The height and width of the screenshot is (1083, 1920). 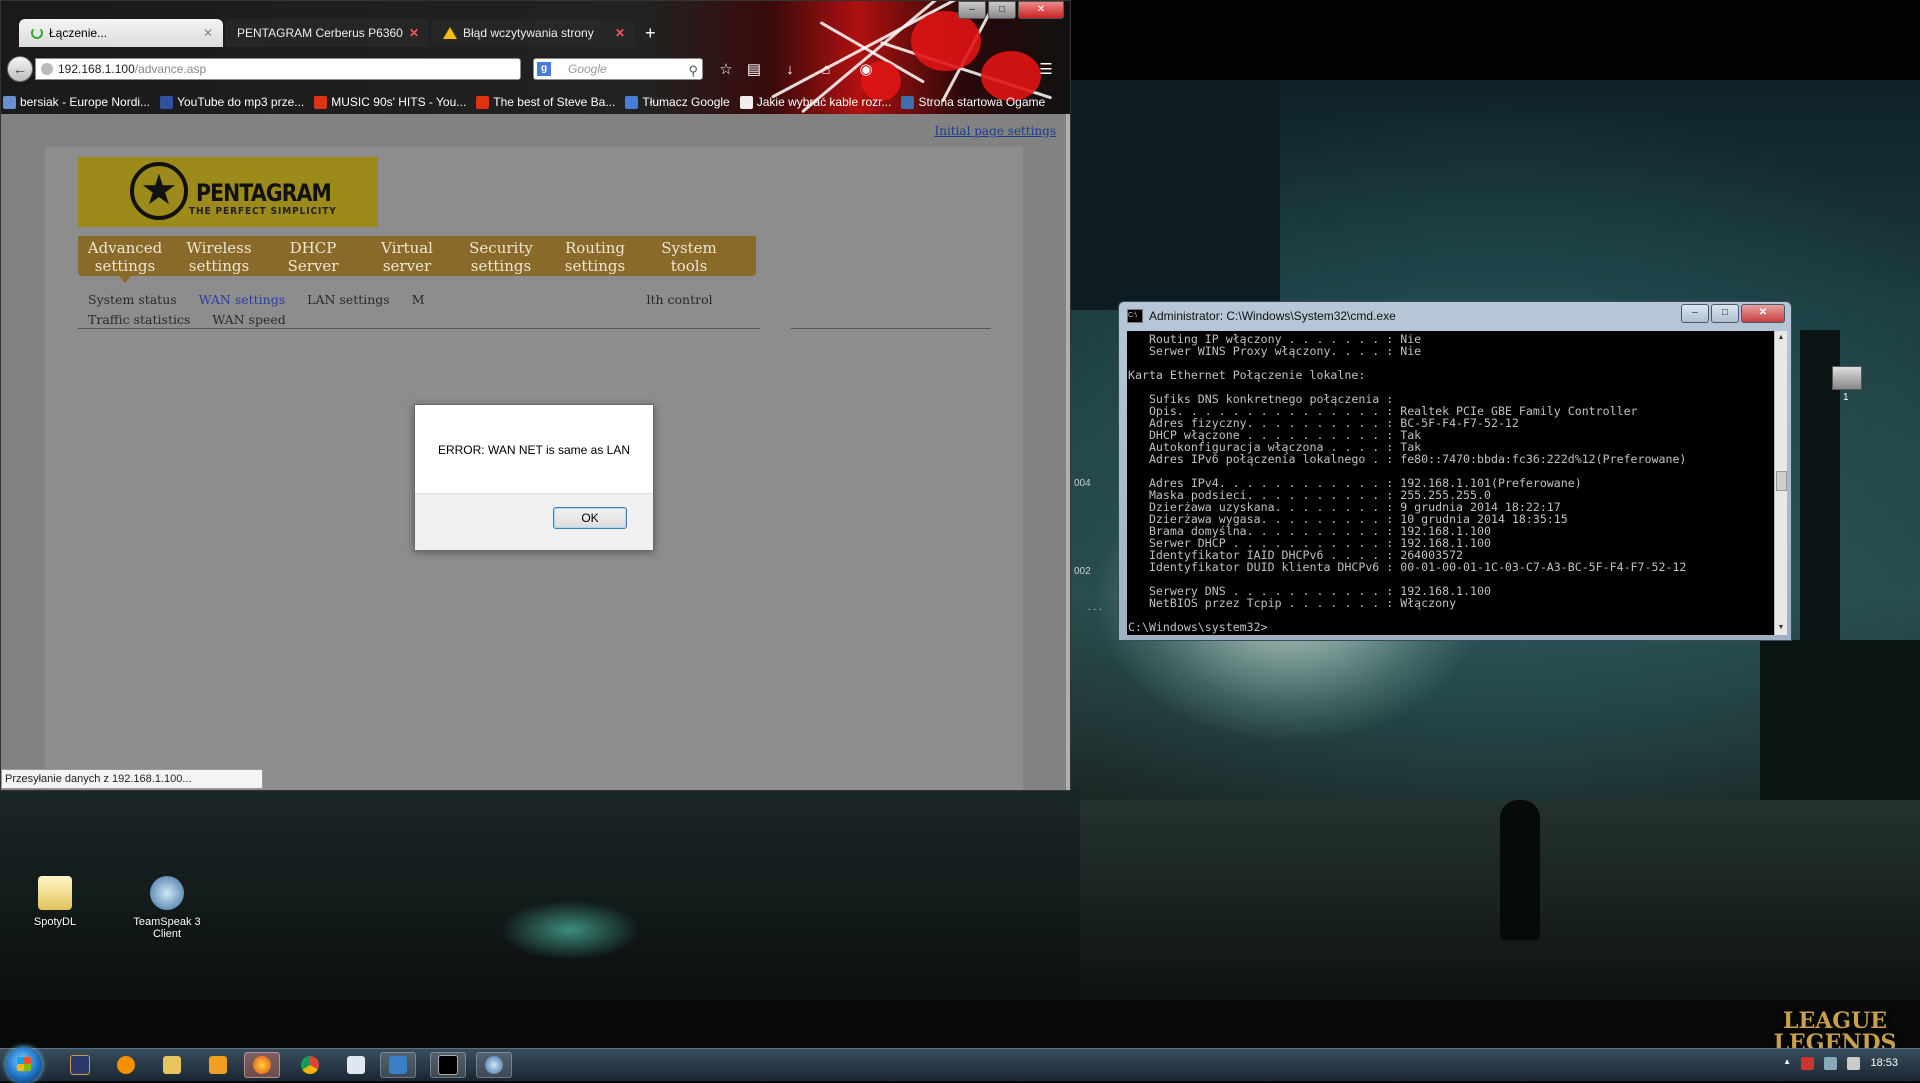 I want to click on cmd-scrollbar: ▲ ▼, so click(x=1780, y=483).